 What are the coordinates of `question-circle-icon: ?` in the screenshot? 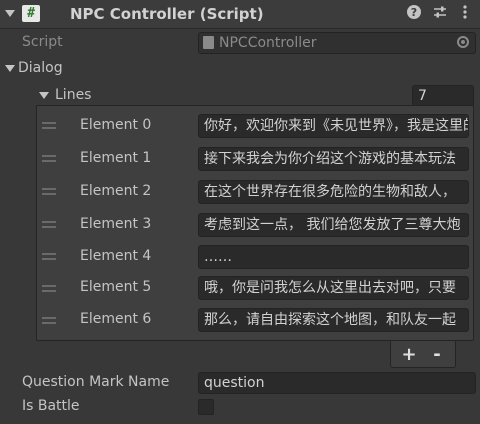 It's located at (414, 14).